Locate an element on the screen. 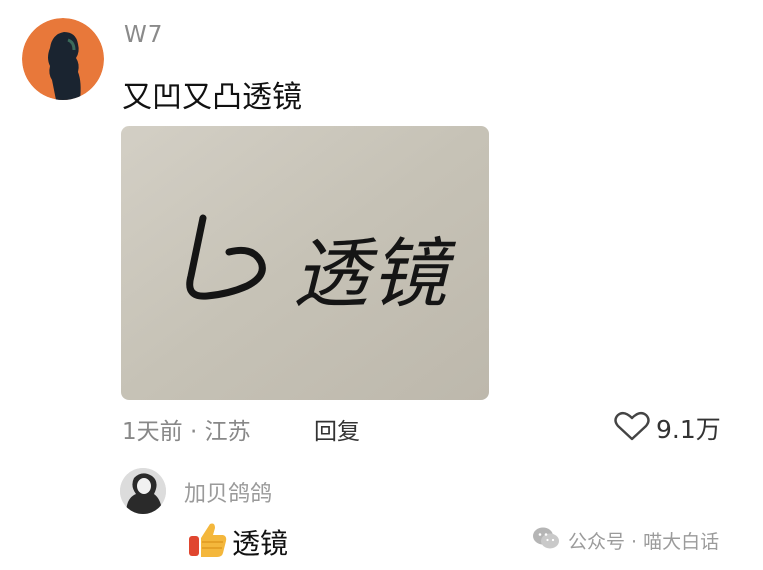 The width and height of the screenshot is (763, 570). reply-text: 透镜 is located at coordinates (260, 543).